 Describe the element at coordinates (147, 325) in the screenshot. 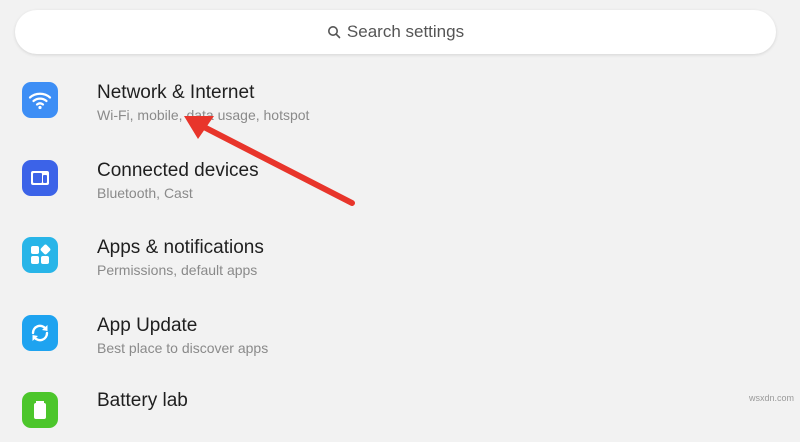

I see `setting-title: App Update` at that location.